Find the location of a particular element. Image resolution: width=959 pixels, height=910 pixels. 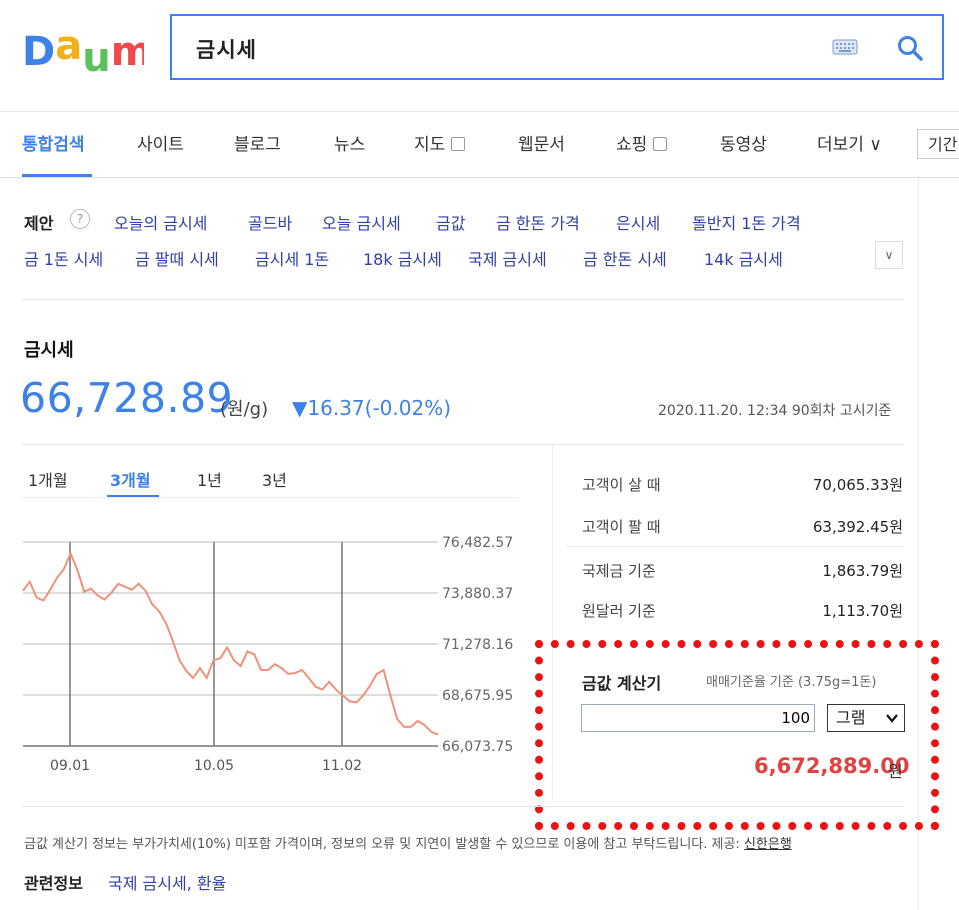

suggestion-link: 국제 금시세 is located at coordinates (507, 258).